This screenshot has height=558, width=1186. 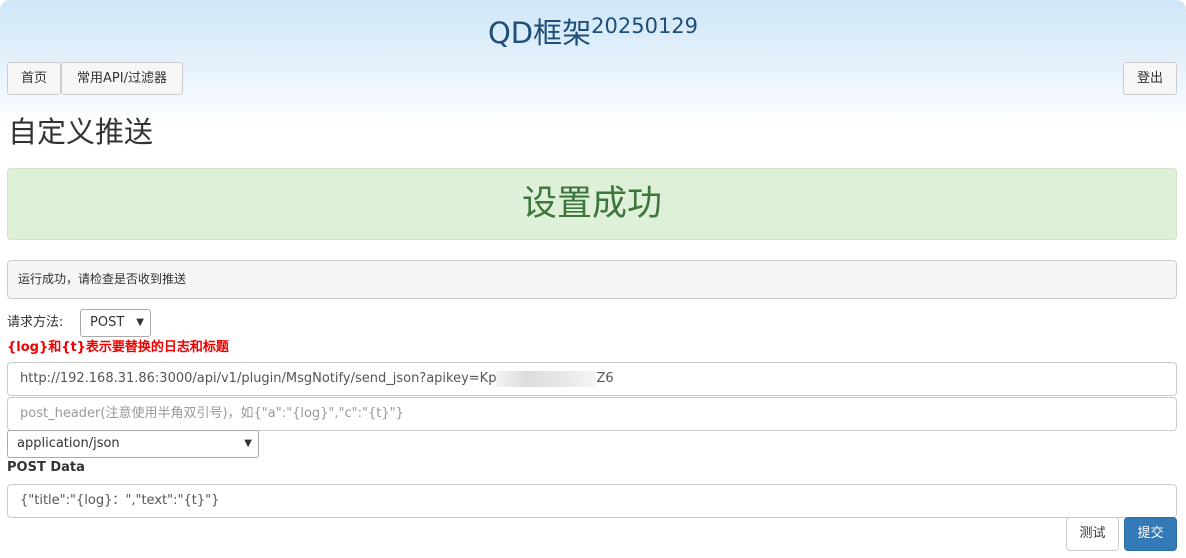 I want to click on method-select: POST ▼, so click(x=115, y=323).